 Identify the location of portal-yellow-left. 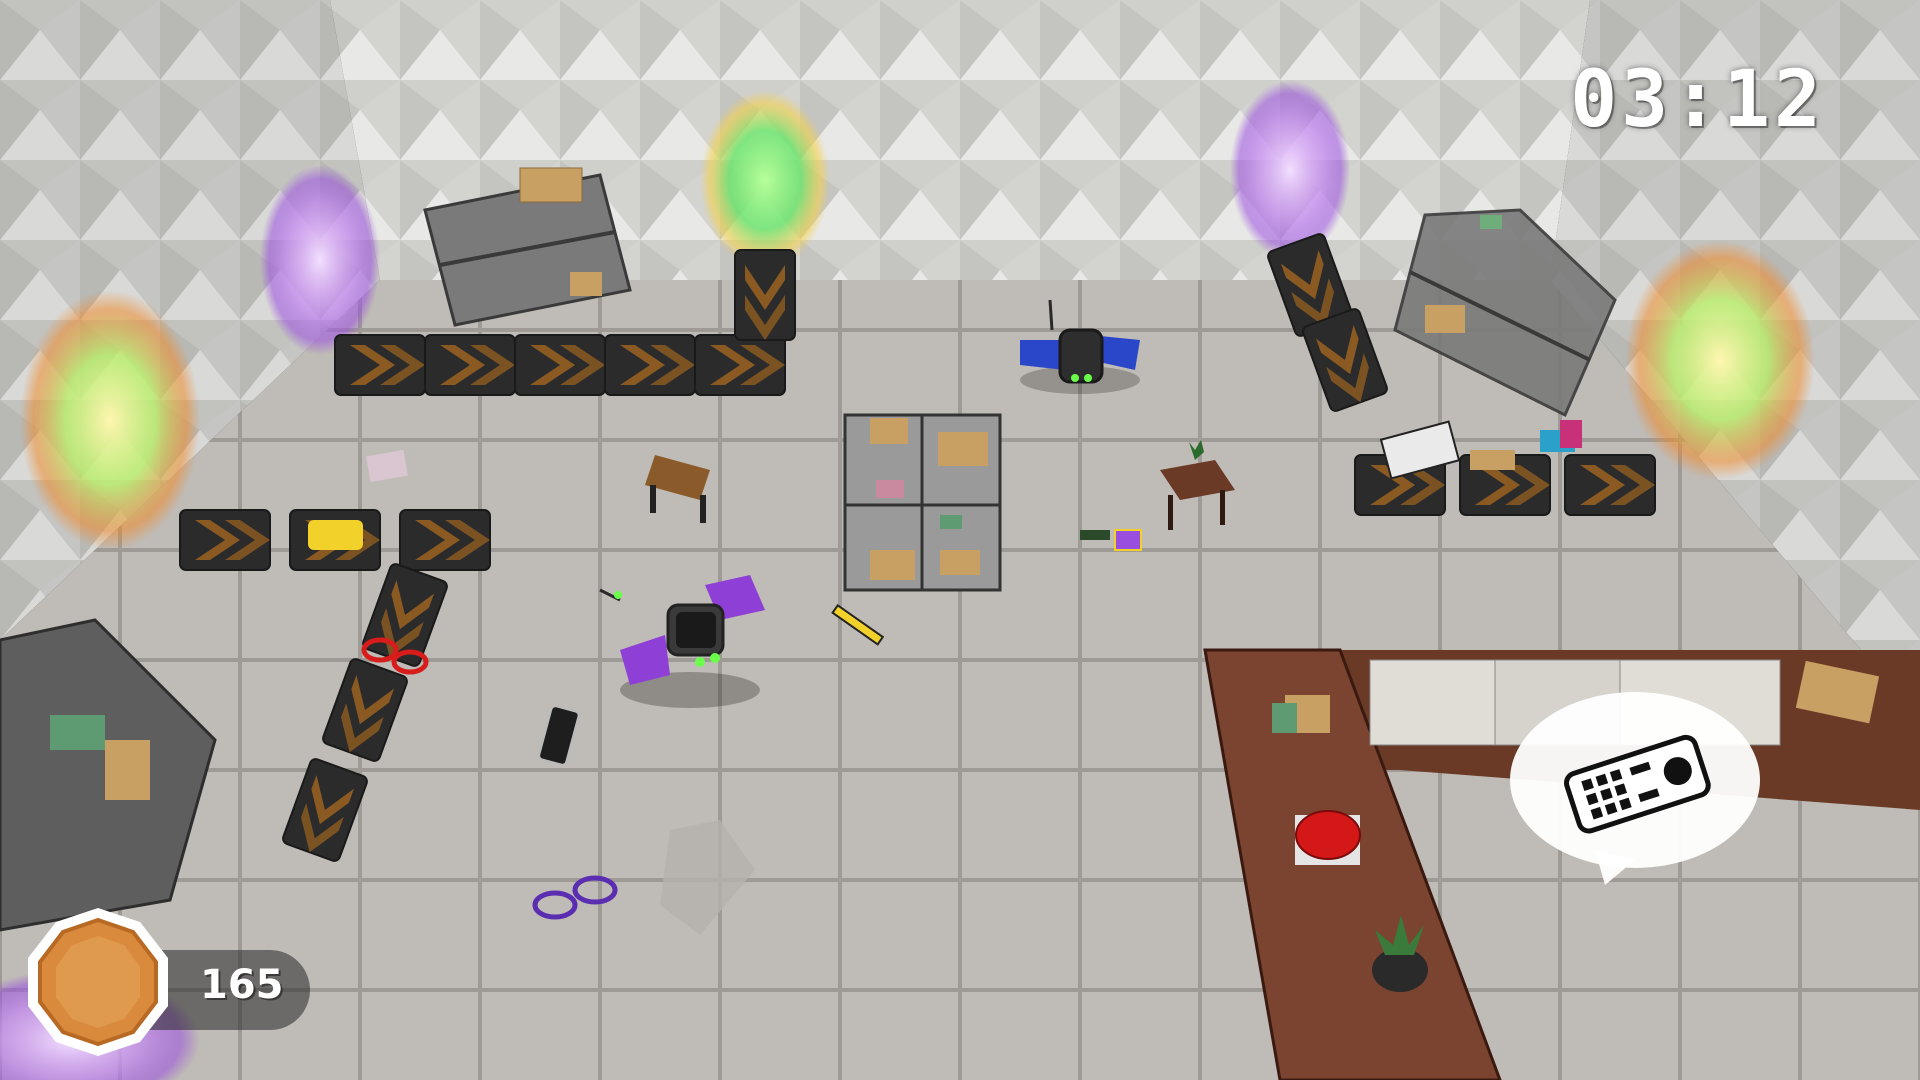
(110, 420).